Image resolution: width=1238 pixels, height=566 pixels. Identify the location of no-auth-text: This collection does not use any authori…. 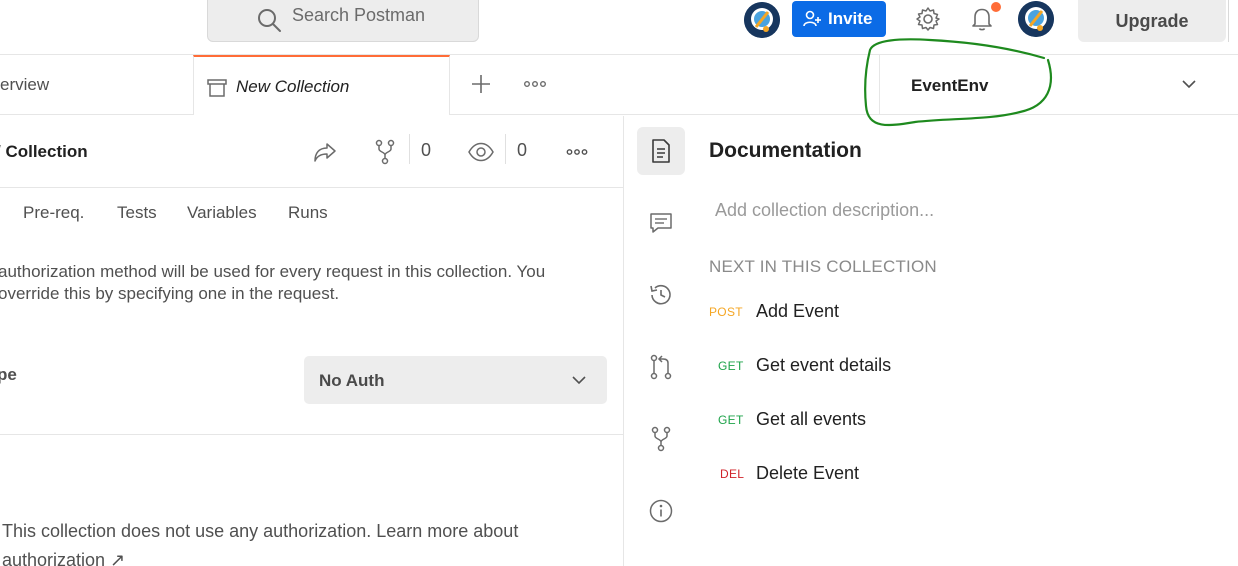
(260, 531).